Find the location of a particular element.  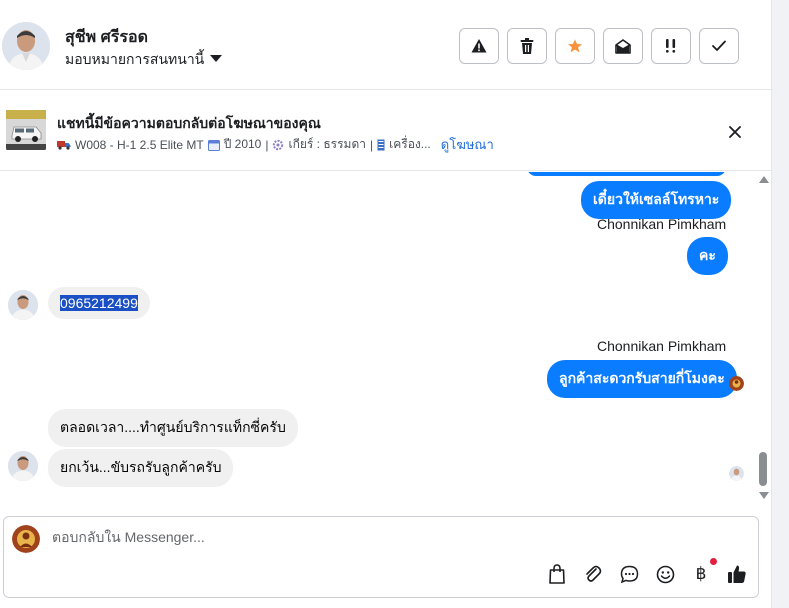

conversation-toolbar is located at coordinates (599, 46).